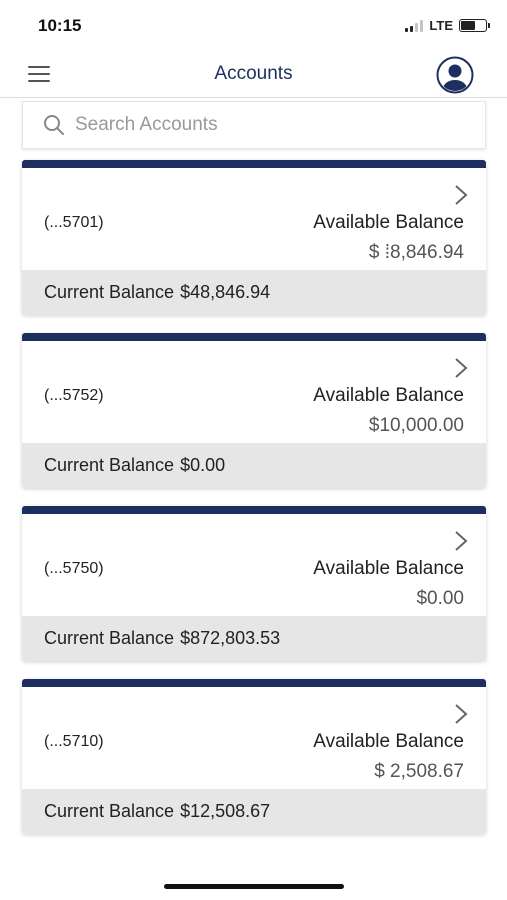  I want to click on status-time: 10:15, so click(60, 25).